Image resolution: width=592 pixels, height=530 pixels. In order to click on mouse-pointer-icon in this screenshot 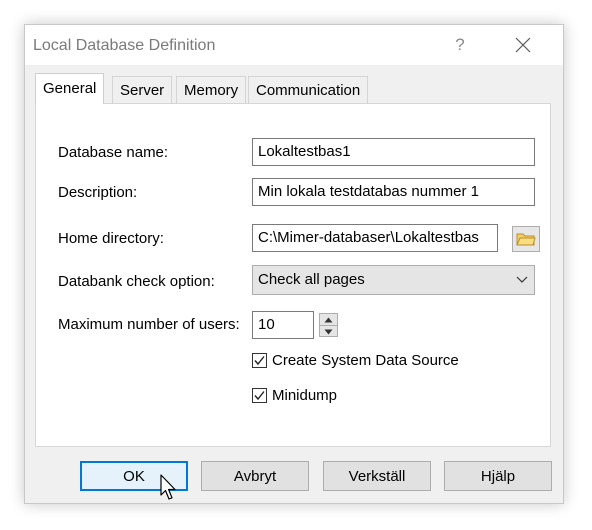, I will do `click(168, 487)`.